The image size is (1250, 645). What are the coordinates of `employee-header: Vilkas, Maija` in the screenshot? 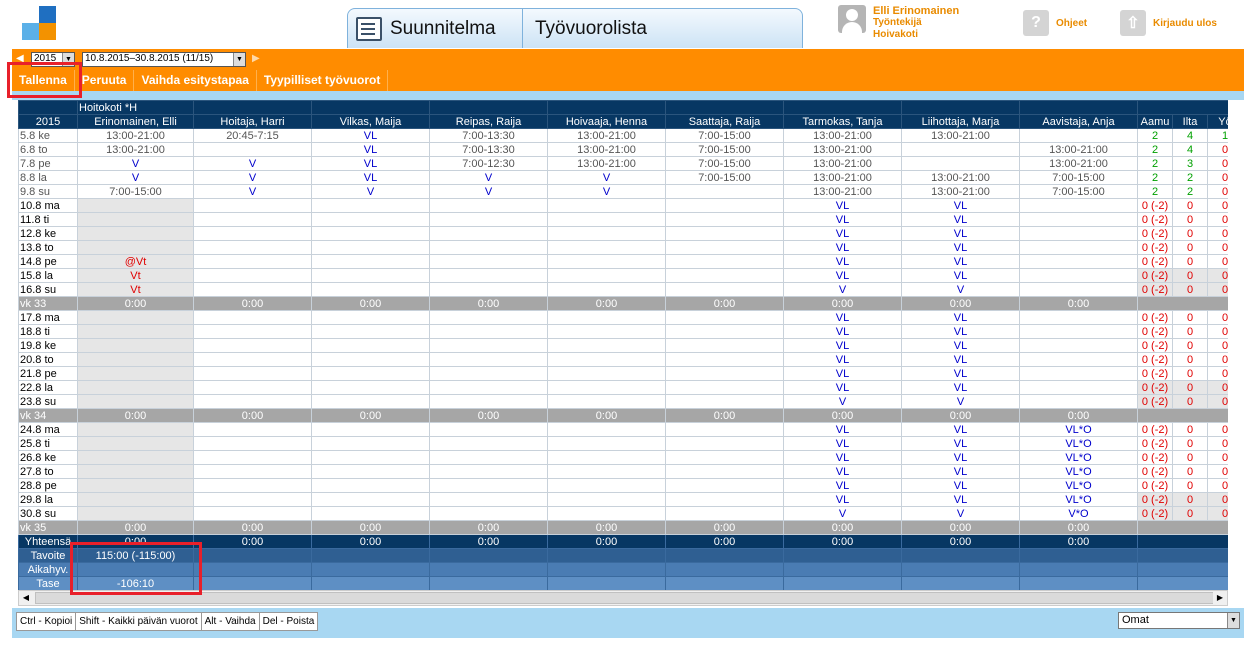 It's located at (370, 121).